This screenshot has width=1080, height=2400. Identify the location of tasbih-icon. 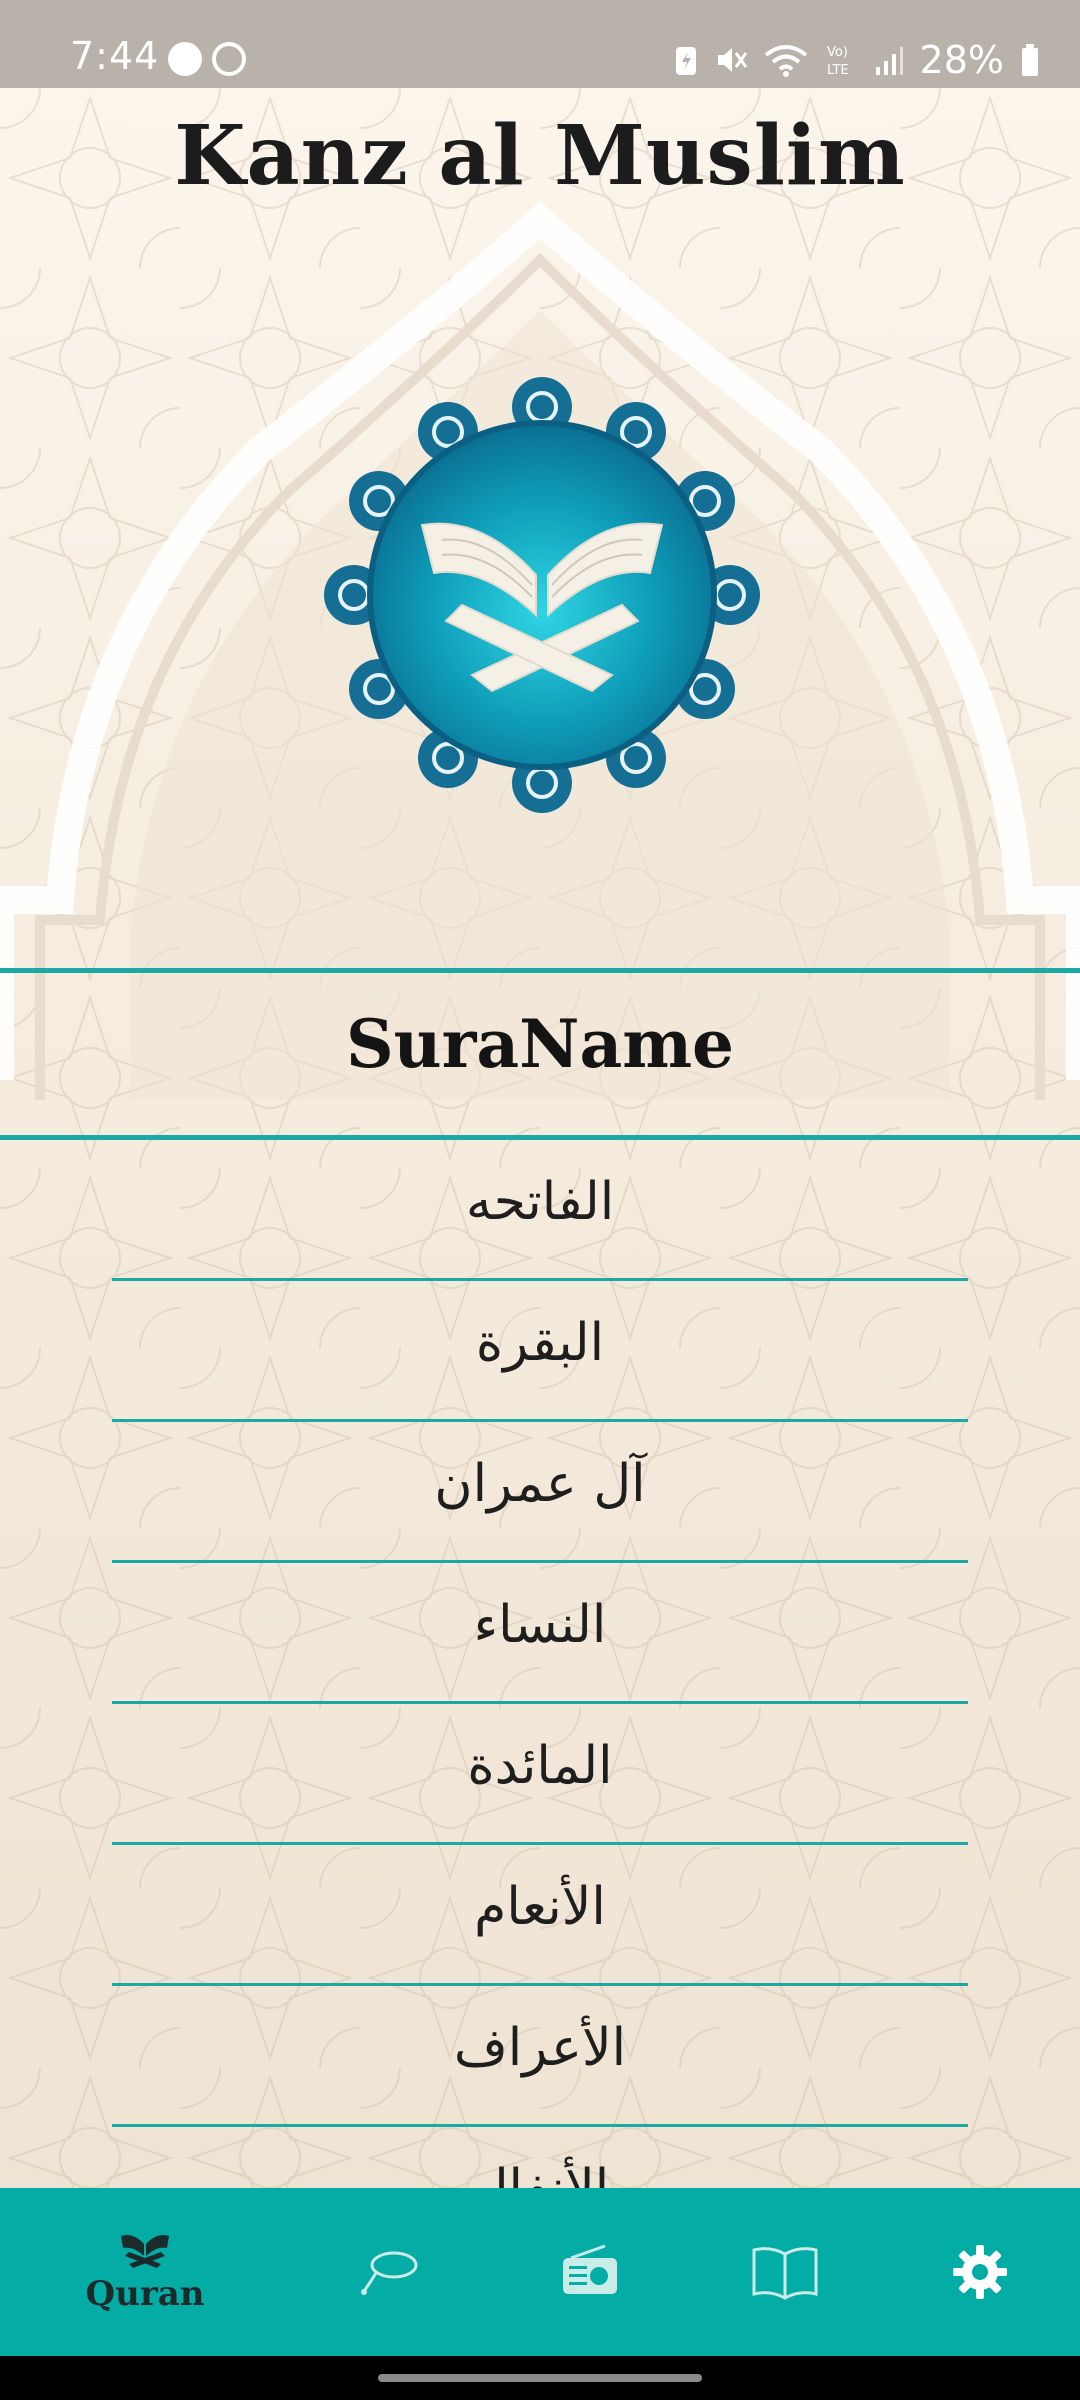
(389, 2273).